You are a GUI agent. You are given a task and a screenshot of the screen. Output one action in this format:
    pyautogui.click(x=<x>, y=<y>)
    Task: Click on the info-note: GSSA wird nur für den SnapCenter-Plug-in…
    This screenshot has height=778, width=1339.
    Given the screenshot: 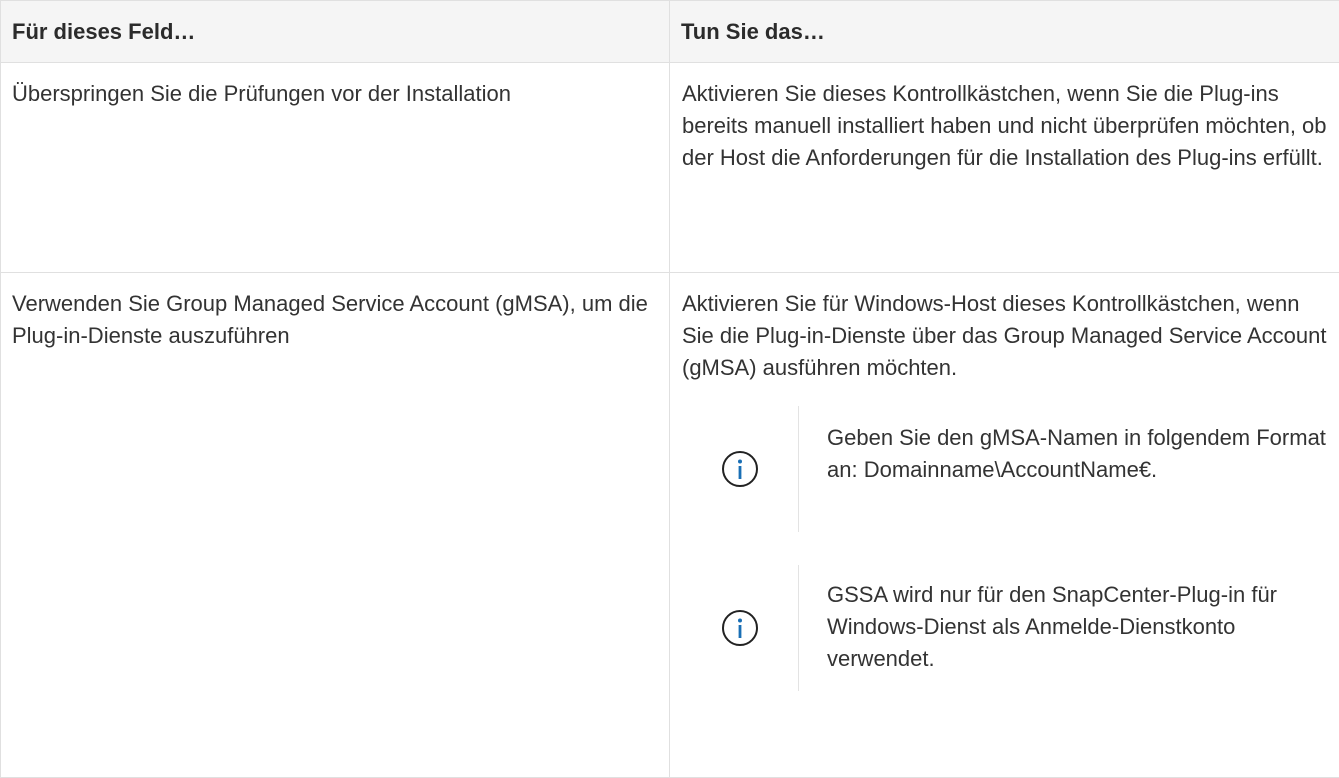 What is the action you would take?
    pyautogui.click(x=1005, y=628)
    